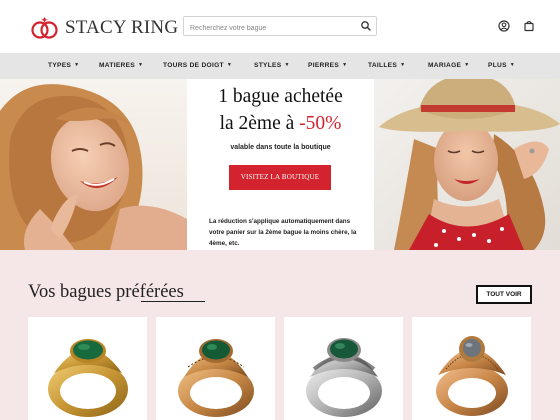 The height and width of the screenshot is (420, 560). I want to click on nav-item-matieres: MATIERES ▼, so click(121, 66).